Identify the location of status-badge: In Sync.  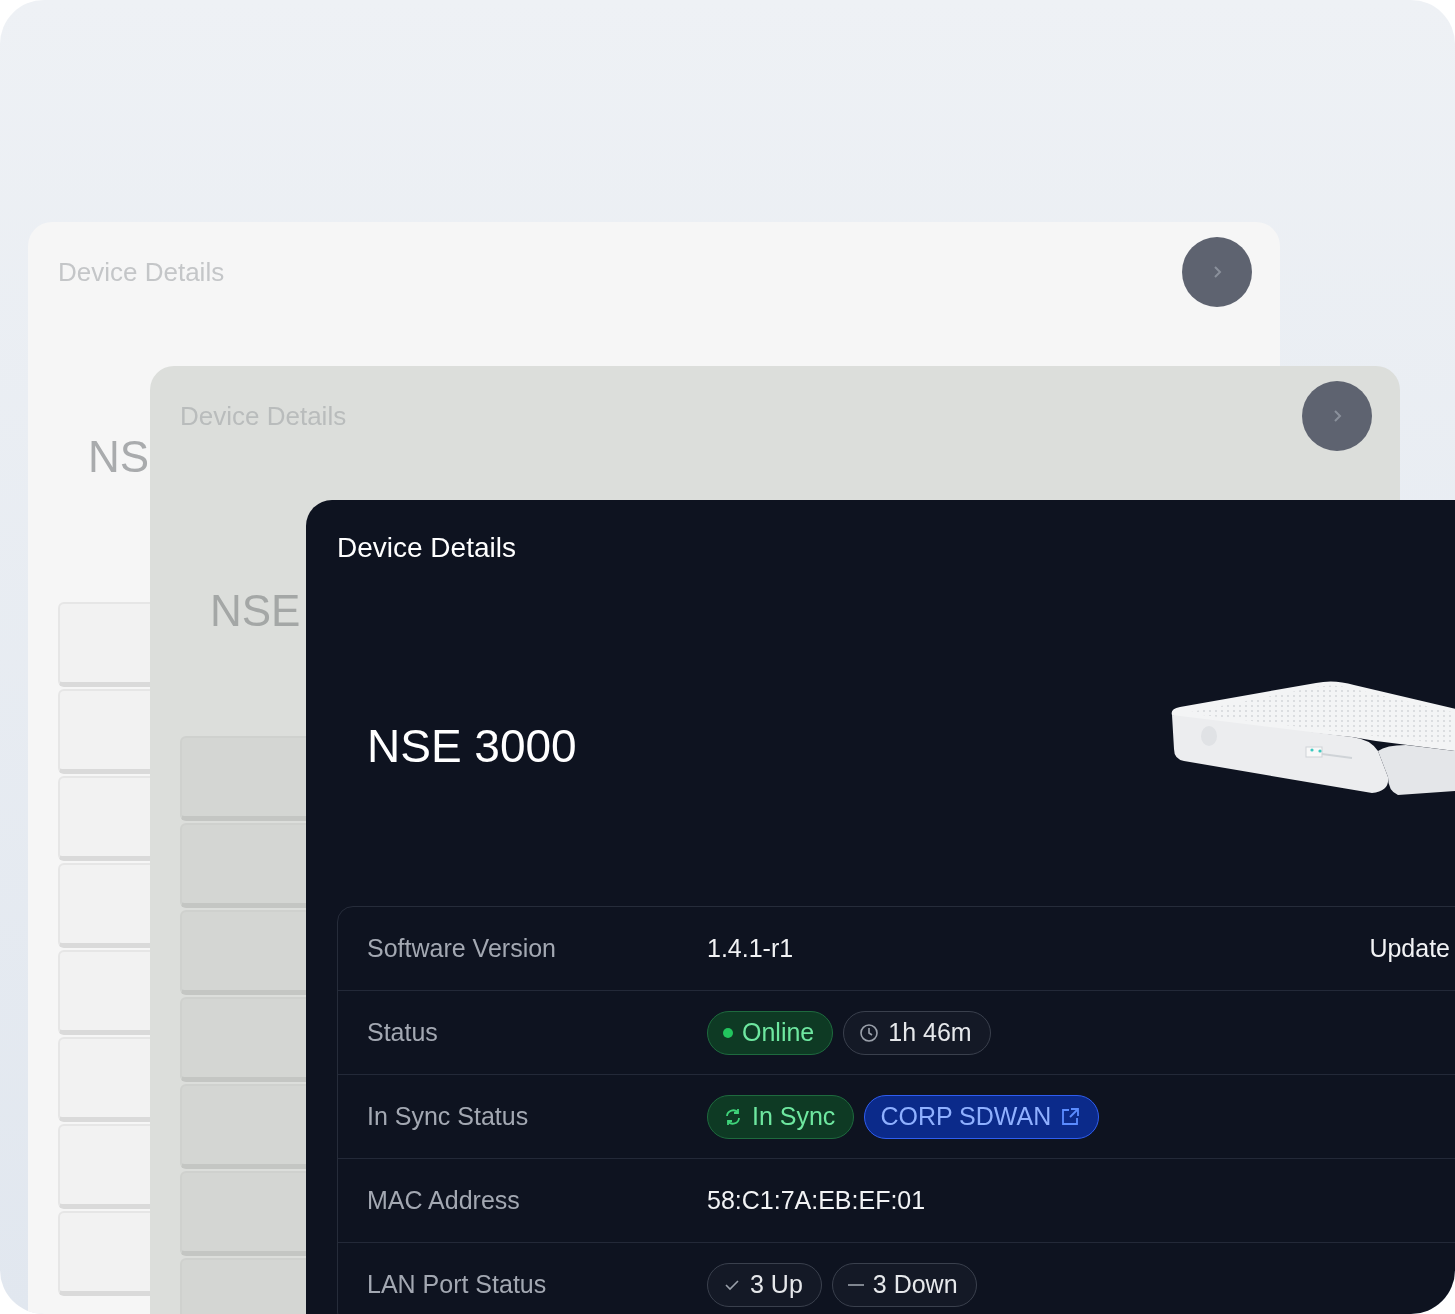
(781, 1116).